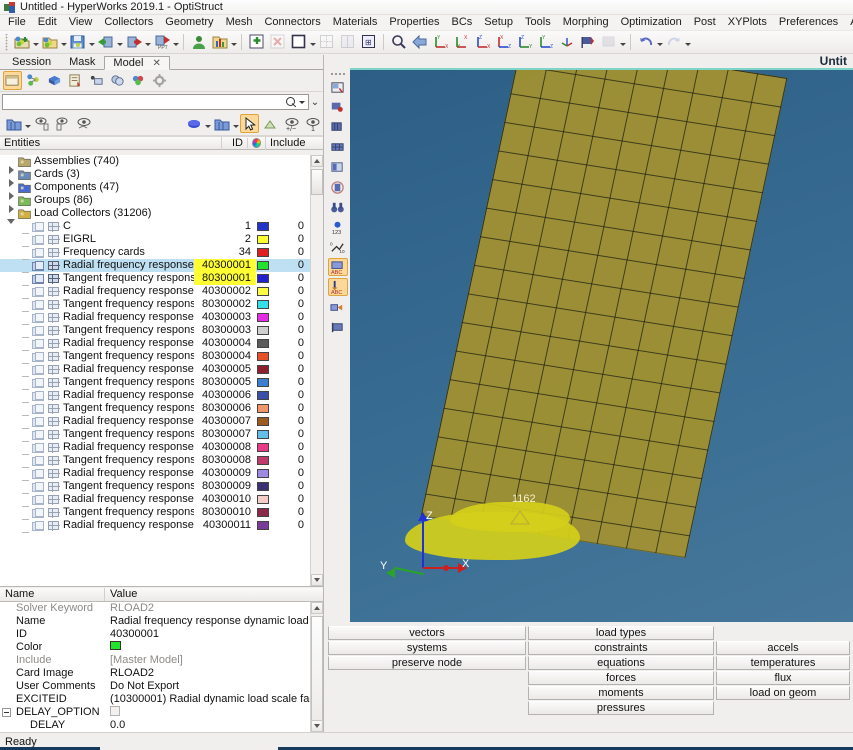 This screenshot has width=853, height=750. Describe the element at coordinates (317, 674) in the screenshot. I see `prop-scroll-thumb` at that location.